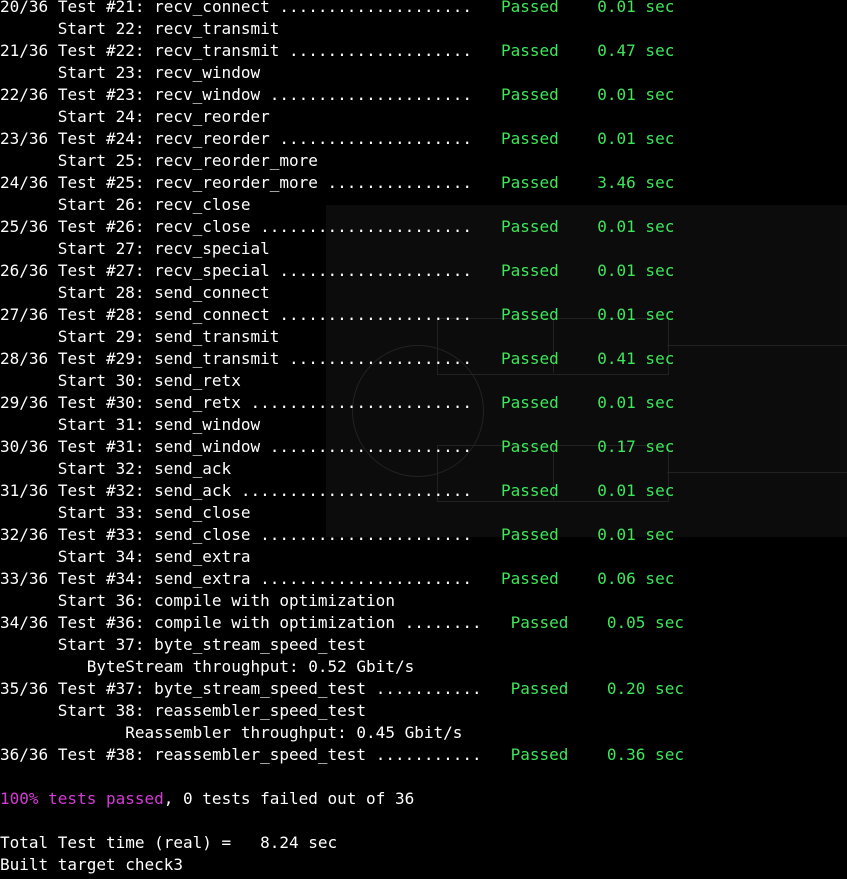 This screenshot has height=879, width=847. What do you see at coordinates (423, 29) in the screenshot?
I see `test-start-line: Start 22: recv_transmit` at bounding box center [423, 29].